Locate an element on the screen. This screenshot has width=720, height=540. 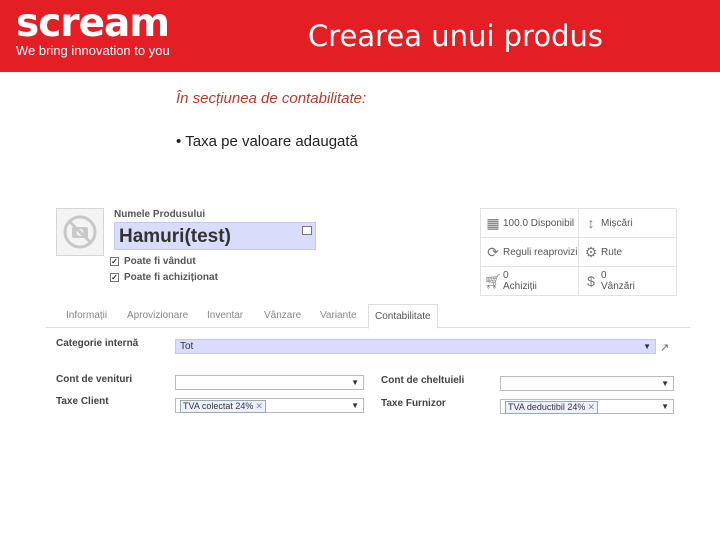
slide-title: Crearea unui produs is located at coordinates (456, 36).